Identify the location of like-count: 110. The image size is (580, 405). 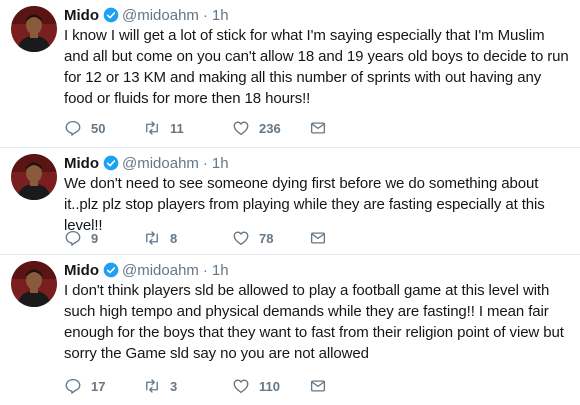
(269, 386).